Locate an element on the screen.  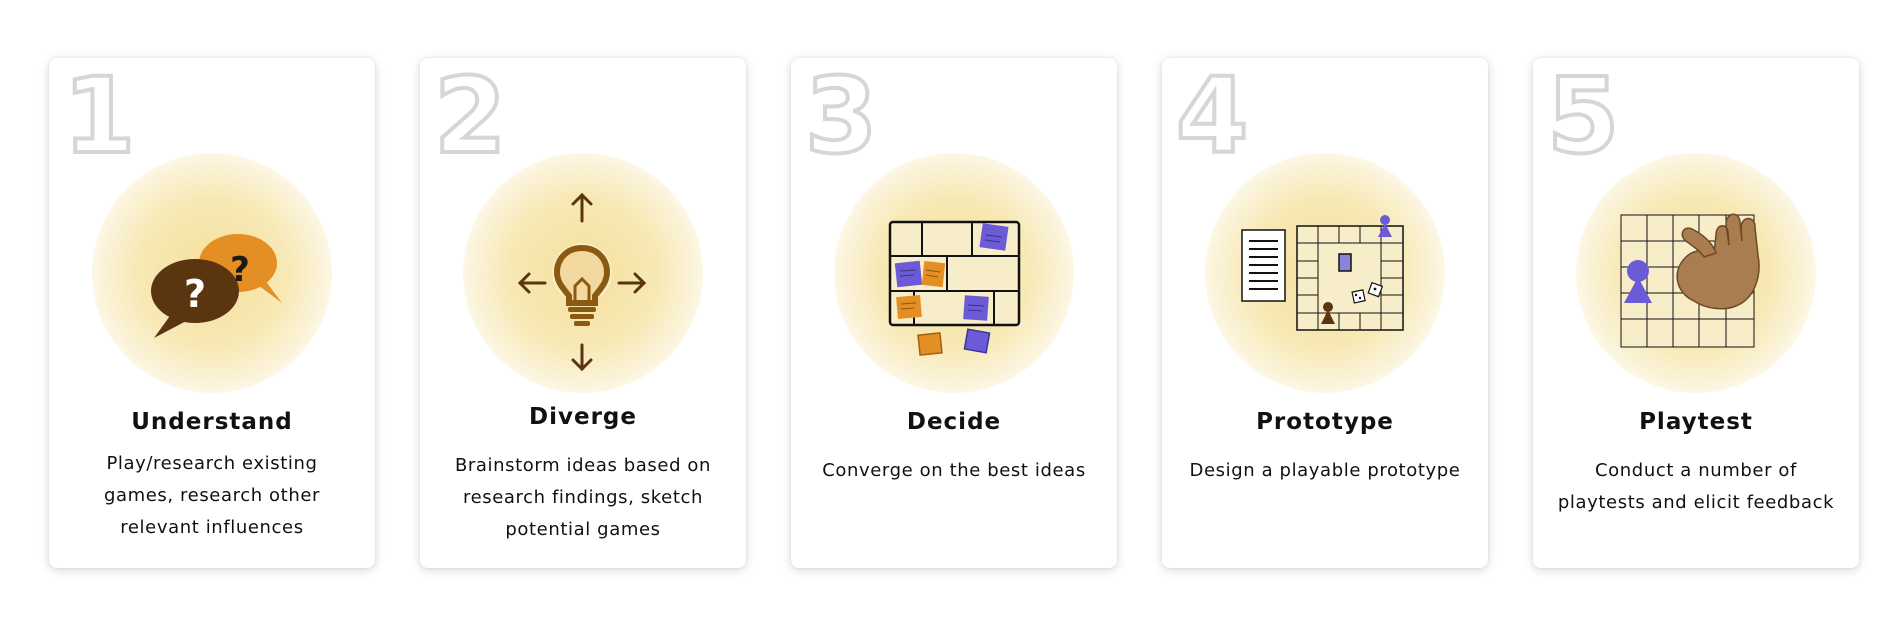
step-title: Playtest is located at coordinates (1696, 422).